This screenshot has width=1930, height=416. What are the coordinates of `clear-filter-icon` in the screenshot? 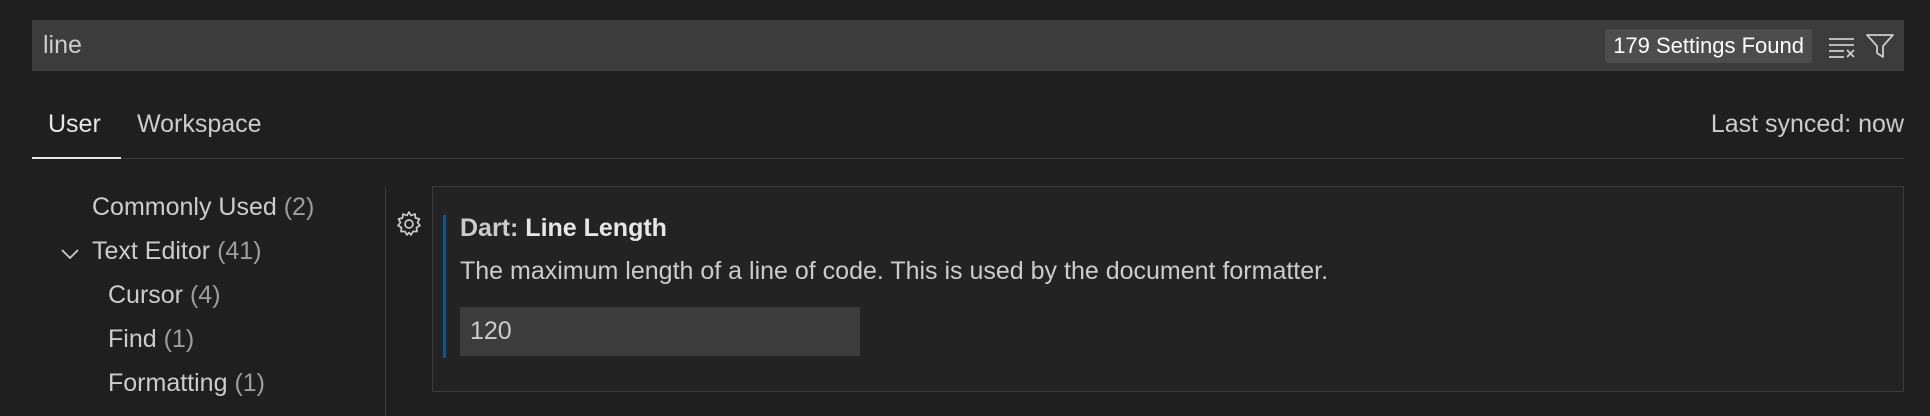 It's located at (1842, 46).